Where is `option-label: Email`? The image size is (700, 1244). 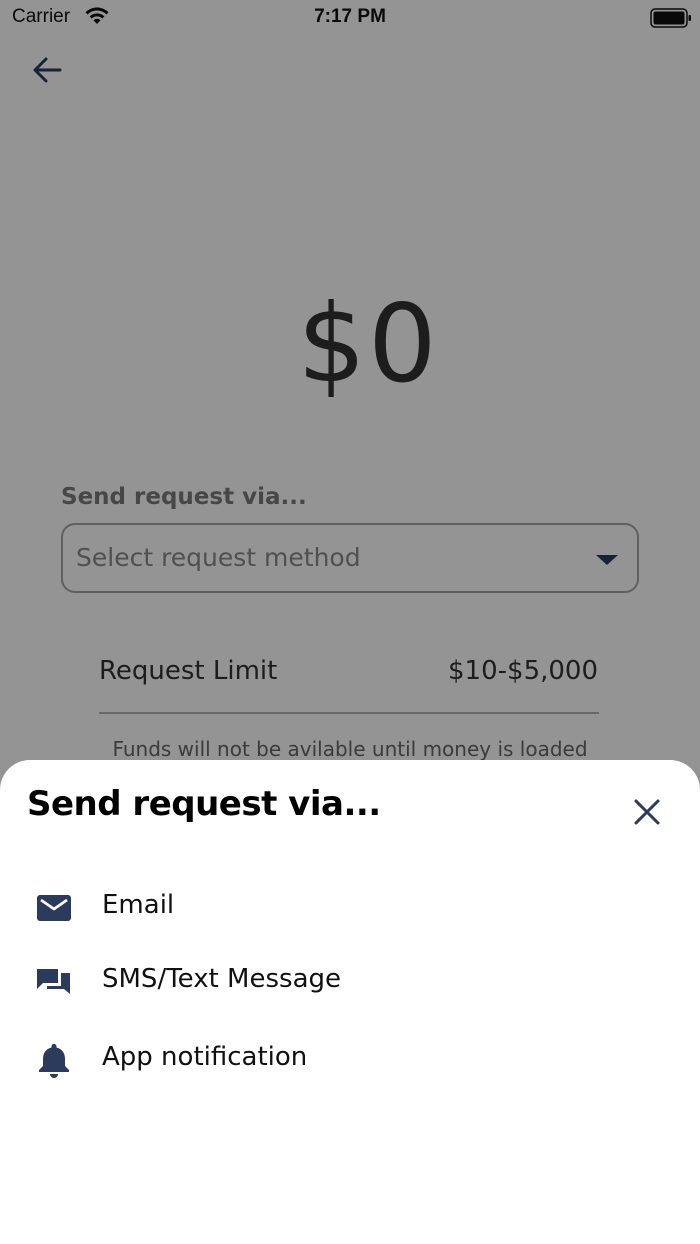 option-label: Email is located at coordinates (138, 905).